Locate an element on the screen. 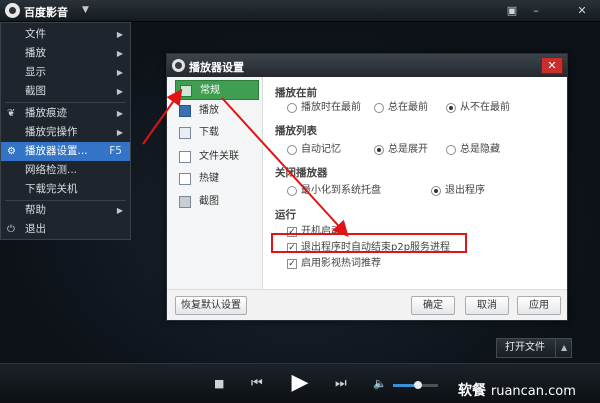  next-icon: ⏭ is located at coordinates (341, 383).